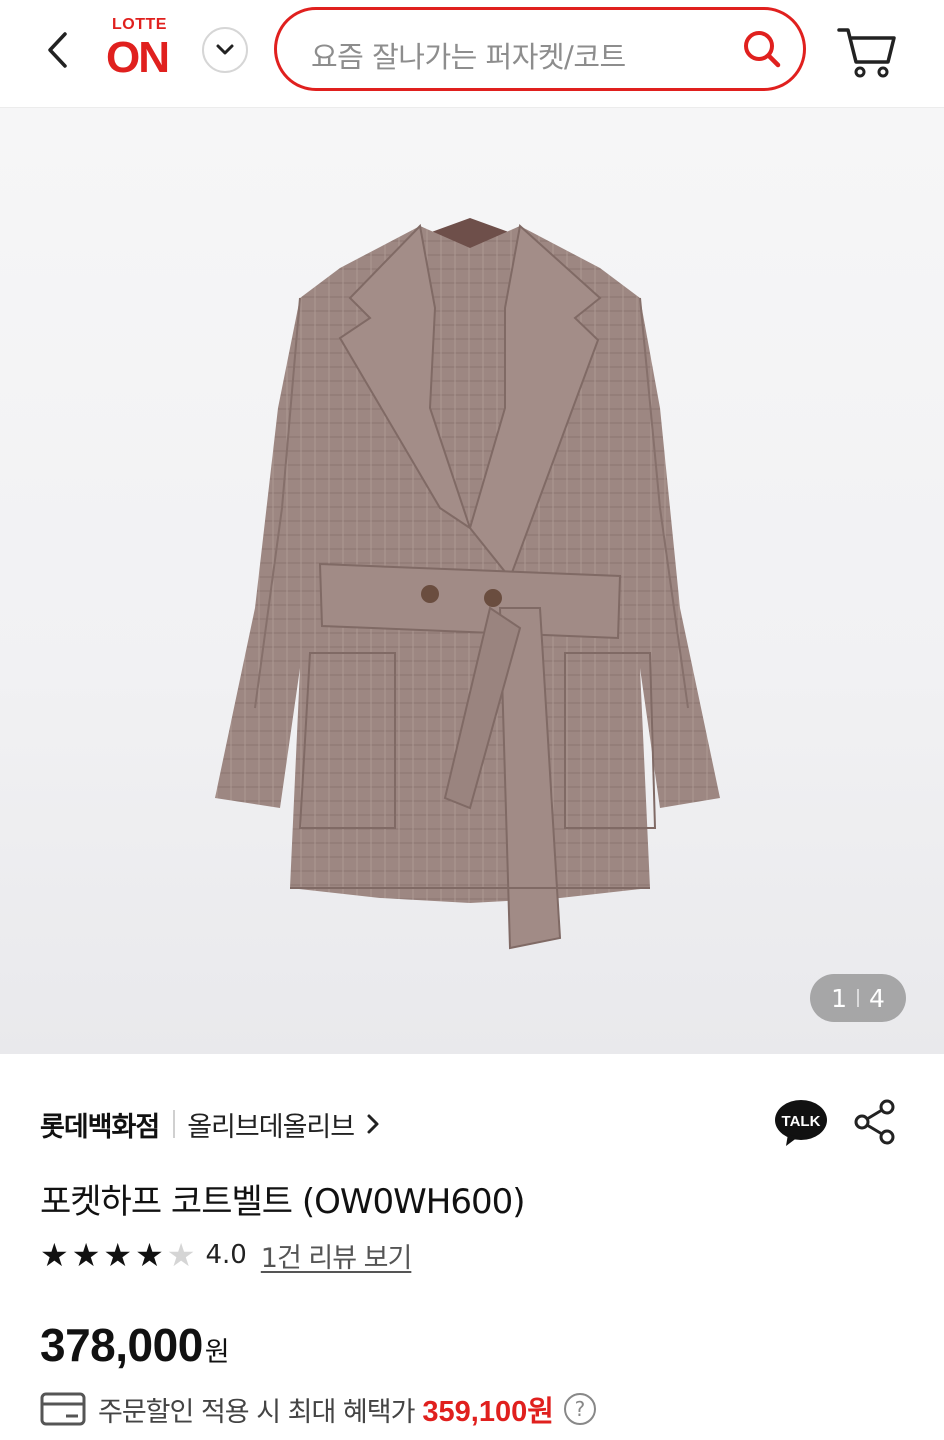 This screenshot has height=1440, width=944. I want to click on lotte-on-logo: LOTTE ON, so click(144, 49).